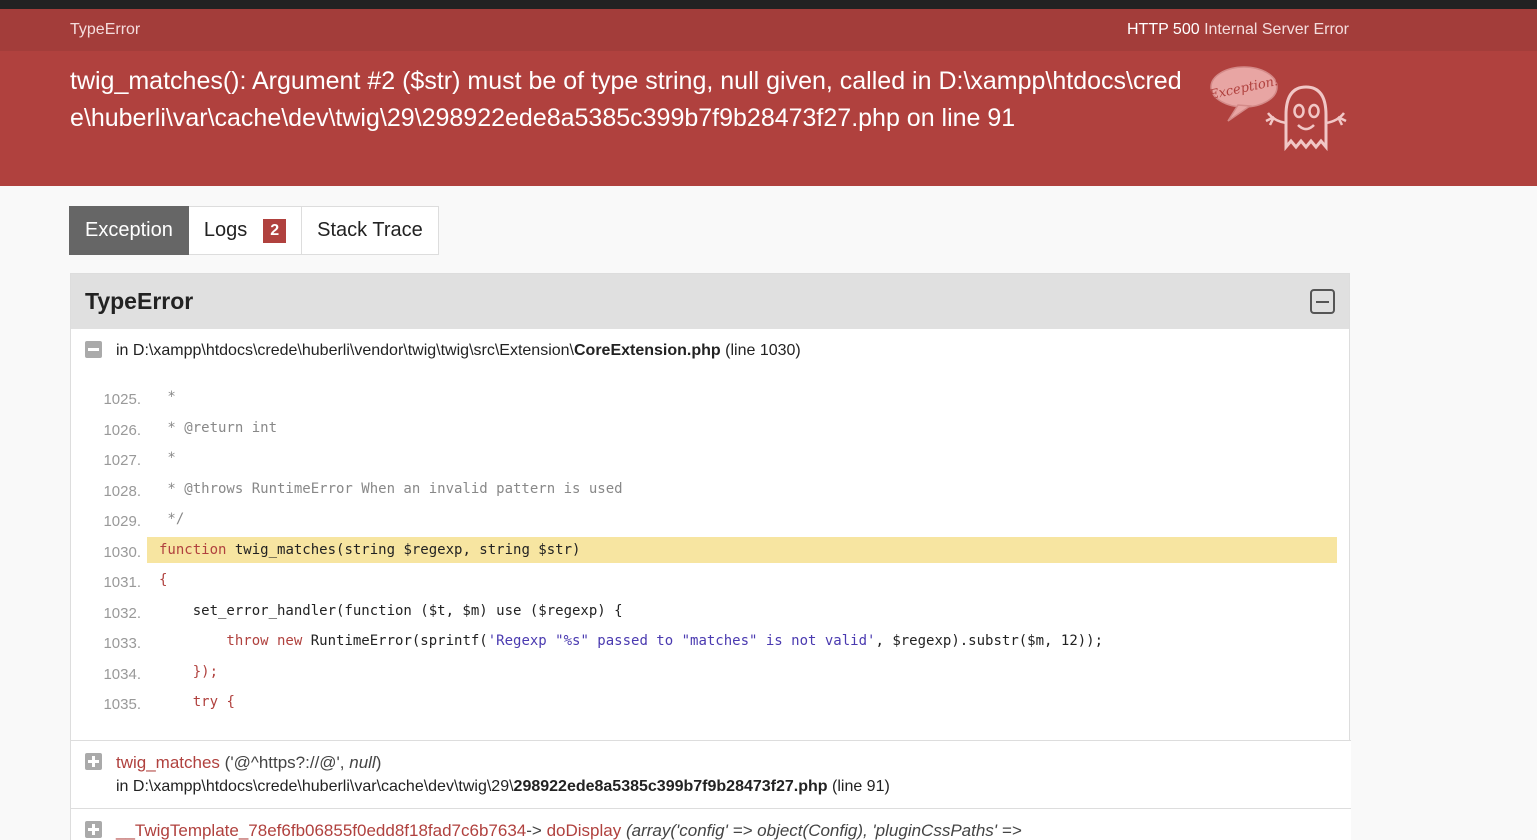 The image size is (1537, 840). Describe the element at coordinates (710, 301) in the screenshot. I see `panel-header: TypeError` at that location.